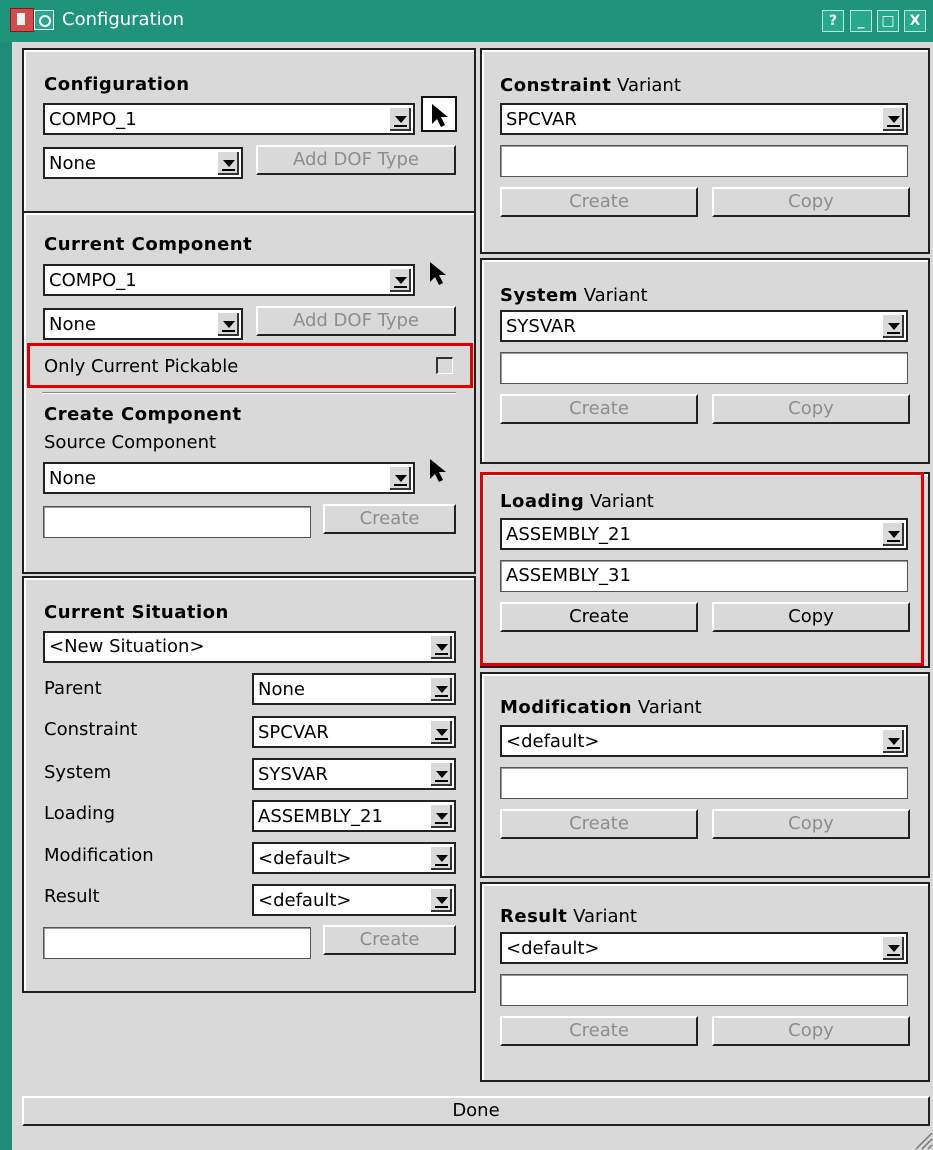 Image resolution: width=933 pixels, height=1150 pixels. I want to click on source-component-combo: None, so click(229, 478).